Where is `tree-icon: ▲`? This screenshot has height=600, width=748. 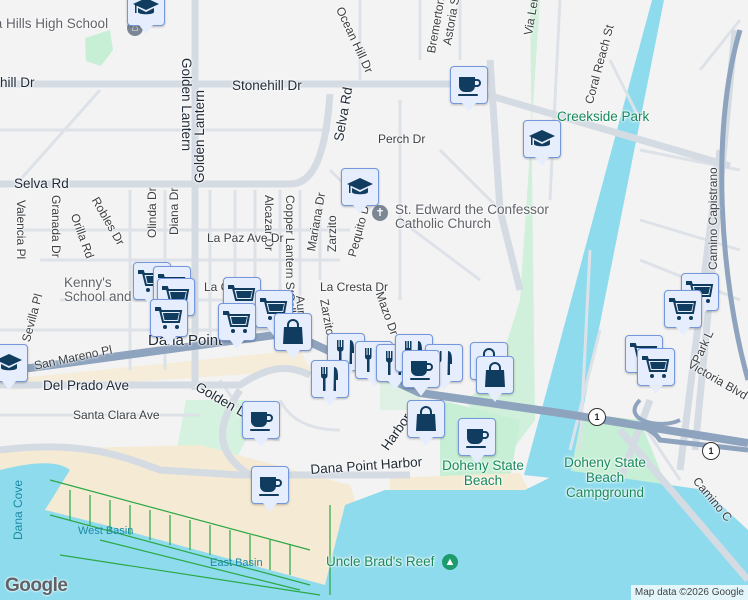
tree-icon: ▲ is located at coordinates (450, 562).